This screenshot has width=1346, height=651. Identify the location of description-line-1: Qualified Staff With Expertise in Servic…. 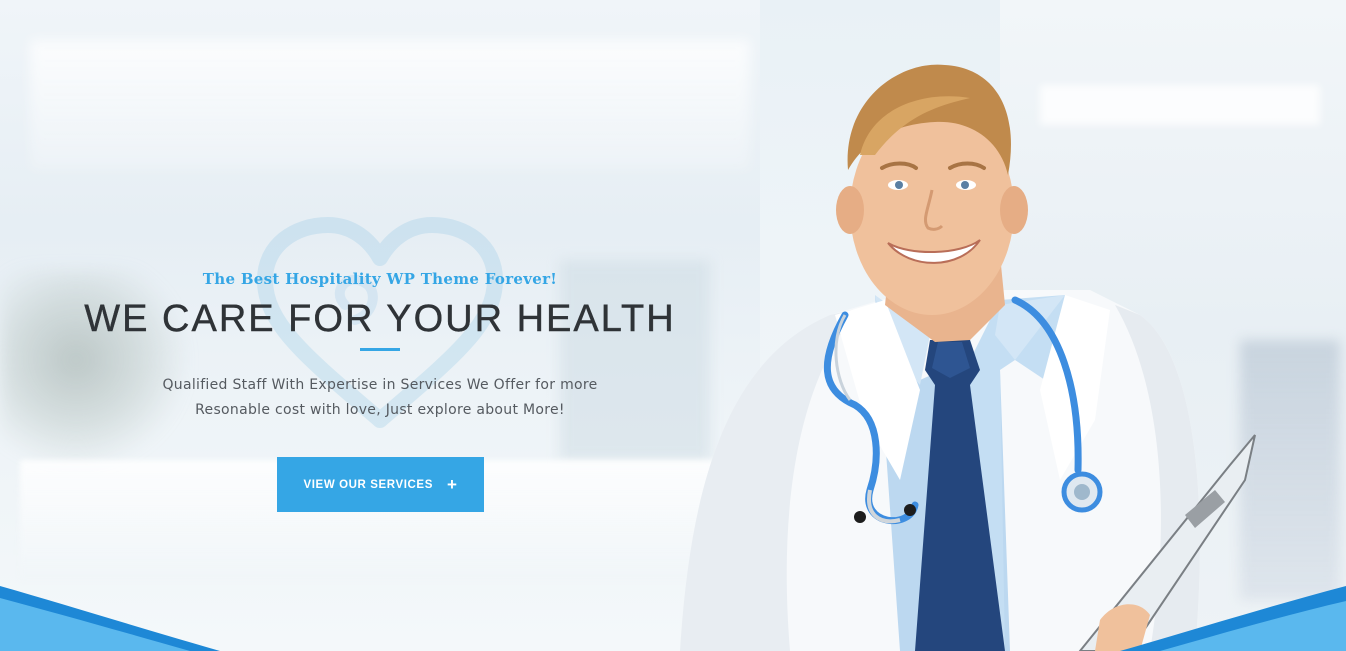
(380, 385).